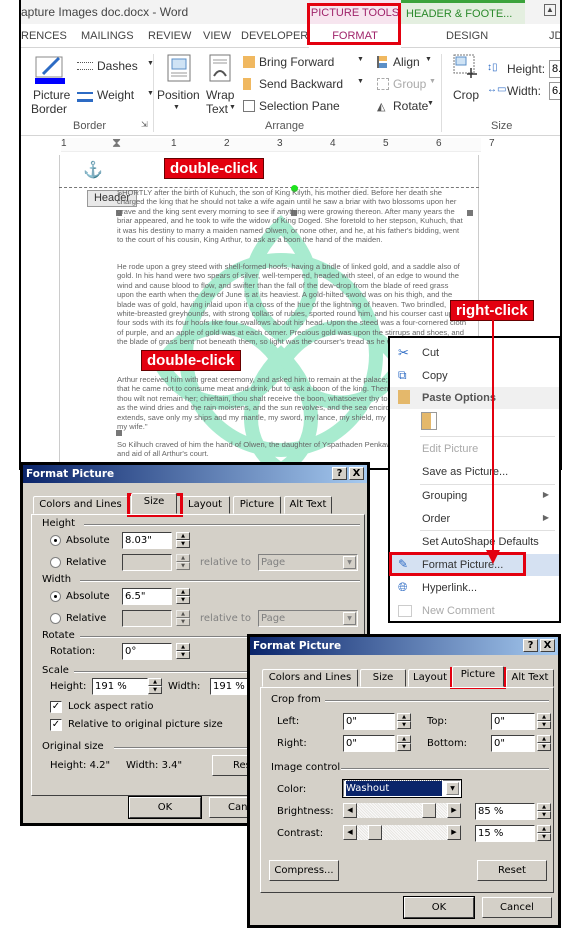  I want to click on width-absolute-spinner: ▲ ▼, so click(183, 596).